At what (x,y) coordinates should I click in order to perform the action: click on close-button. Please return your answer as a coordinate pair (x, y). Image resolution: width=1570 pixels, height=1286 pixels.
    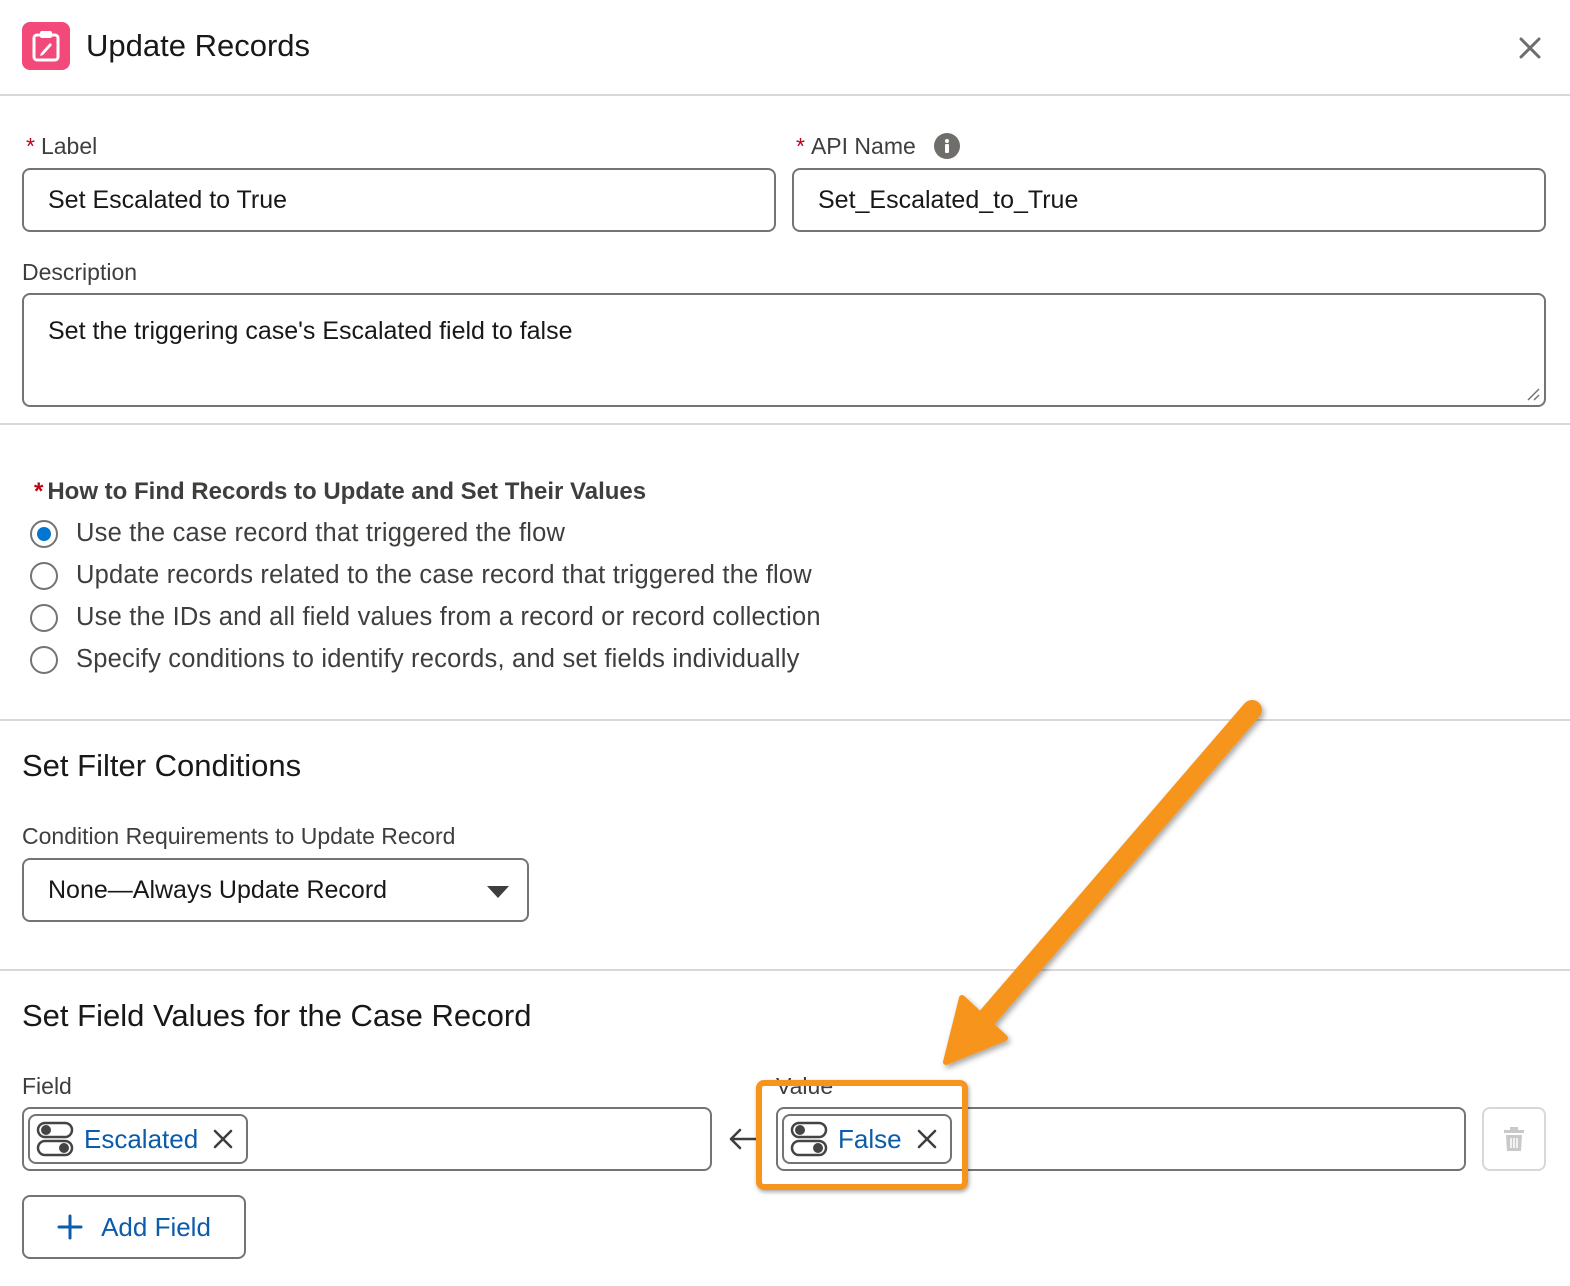
    Looking at the image, I should click on (1530, 48).